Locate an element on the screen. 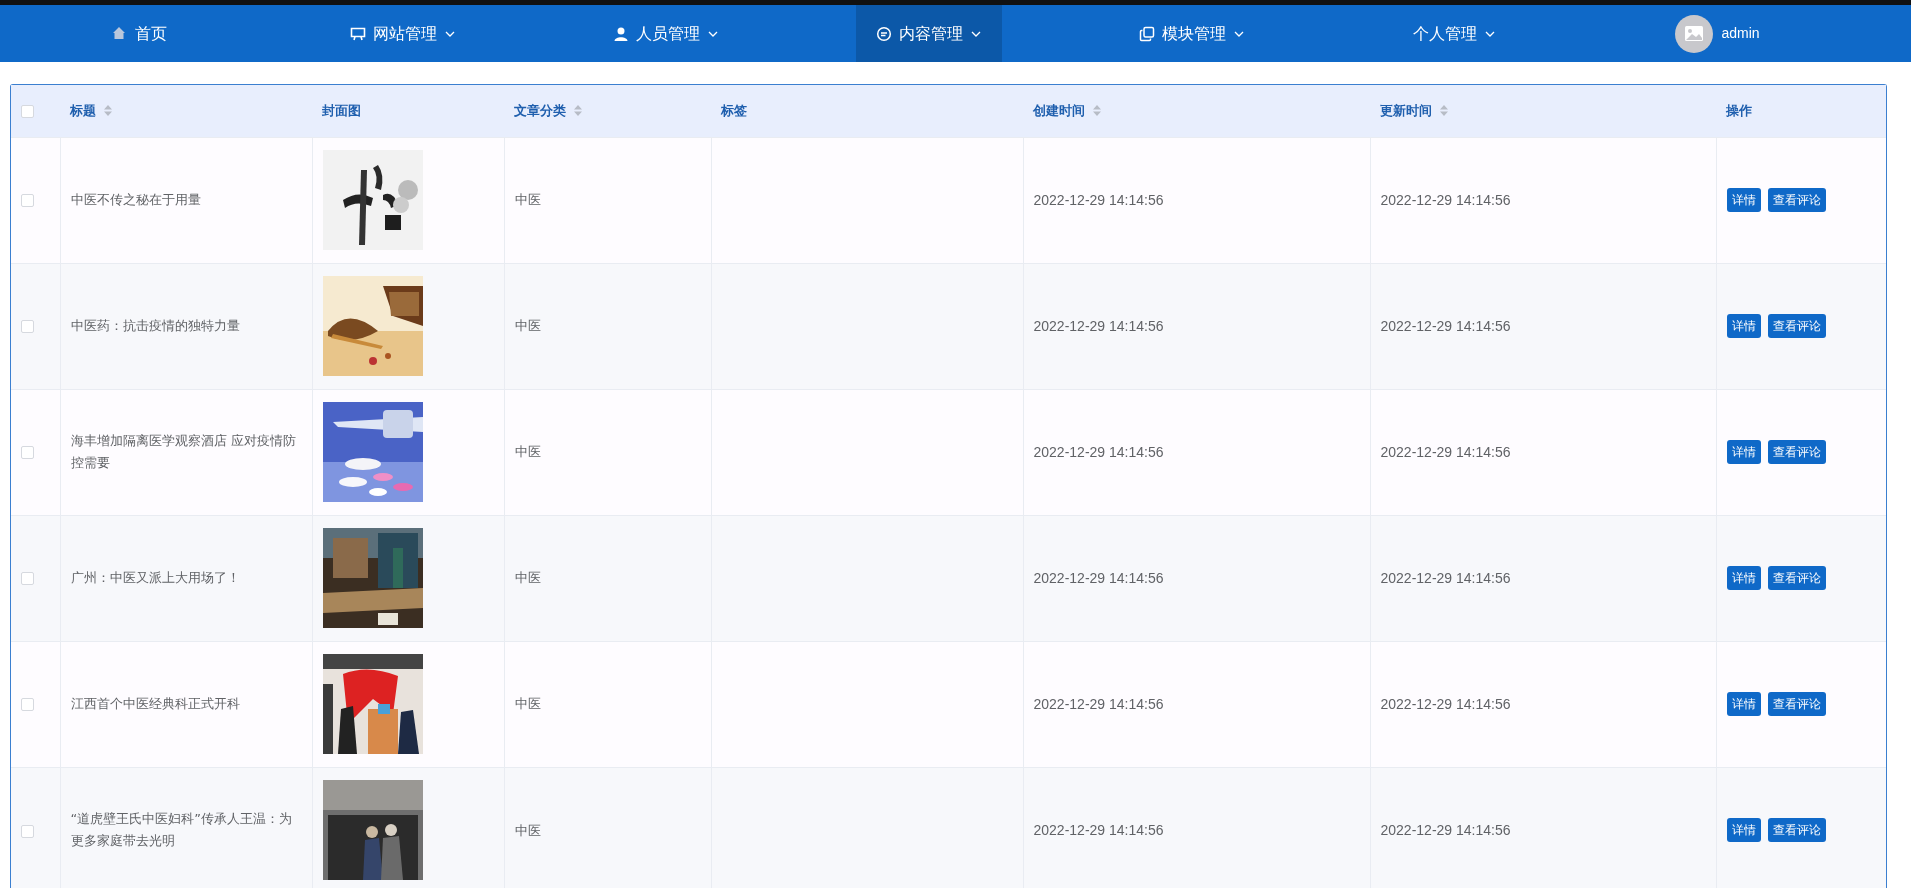 This screenshot has width=1911, height=888. article-title: 海丰增加隔离医学观察酒店 应对疫情防控需要 is located at coordinates (183, 452).